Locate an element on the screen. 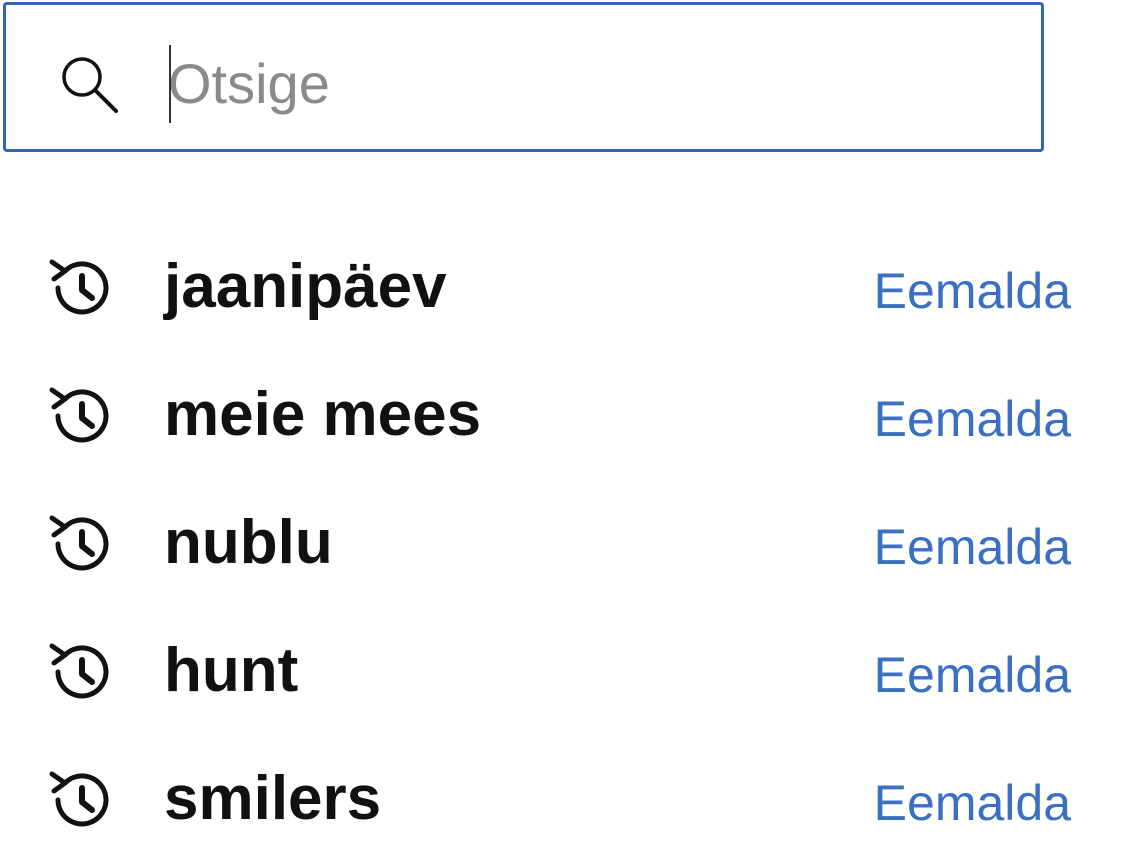  text-caret is located at coordinates (170, 84).